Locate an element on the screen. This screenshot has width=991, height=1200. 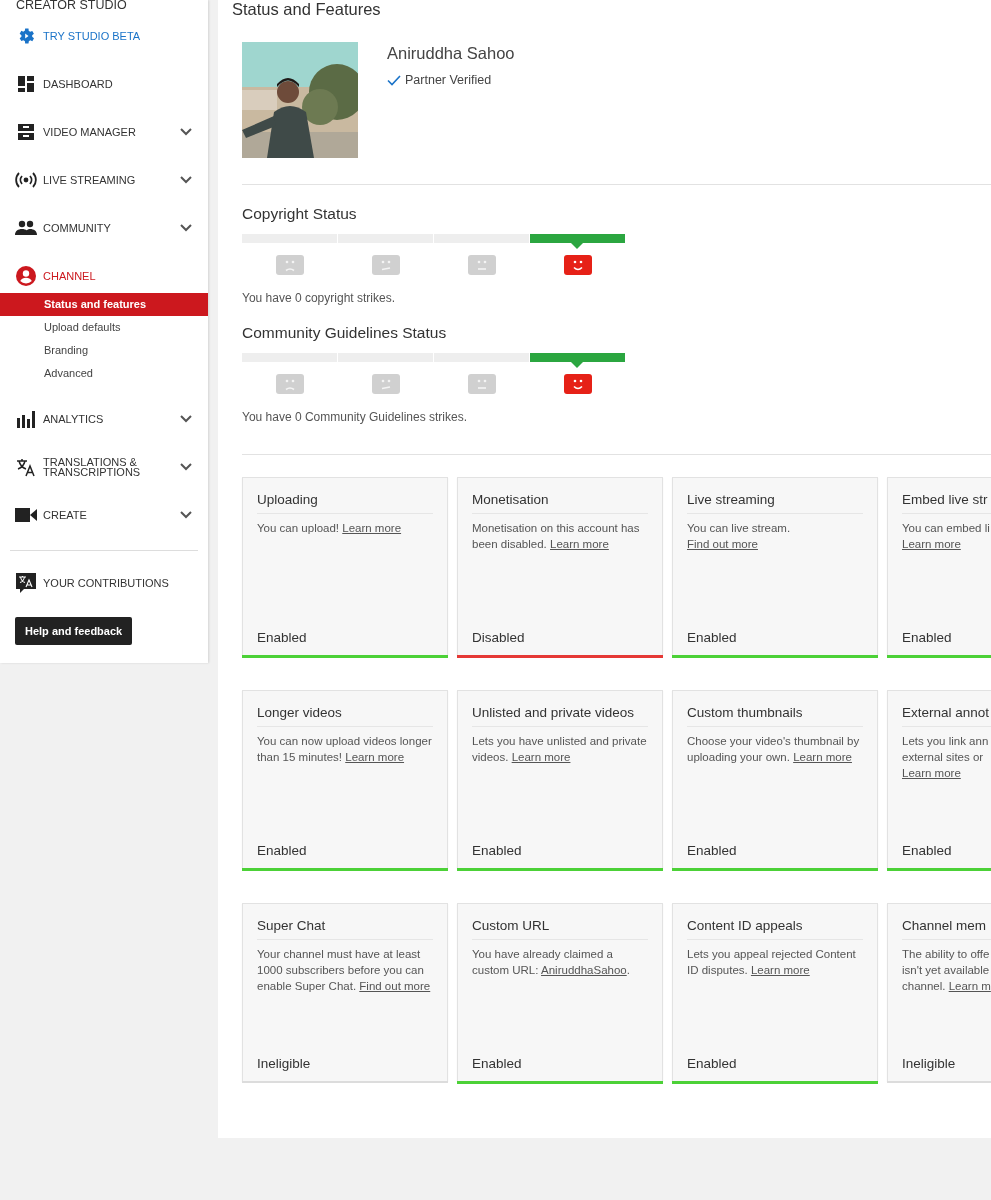
camera-icon is located at coordinates (26, 515).